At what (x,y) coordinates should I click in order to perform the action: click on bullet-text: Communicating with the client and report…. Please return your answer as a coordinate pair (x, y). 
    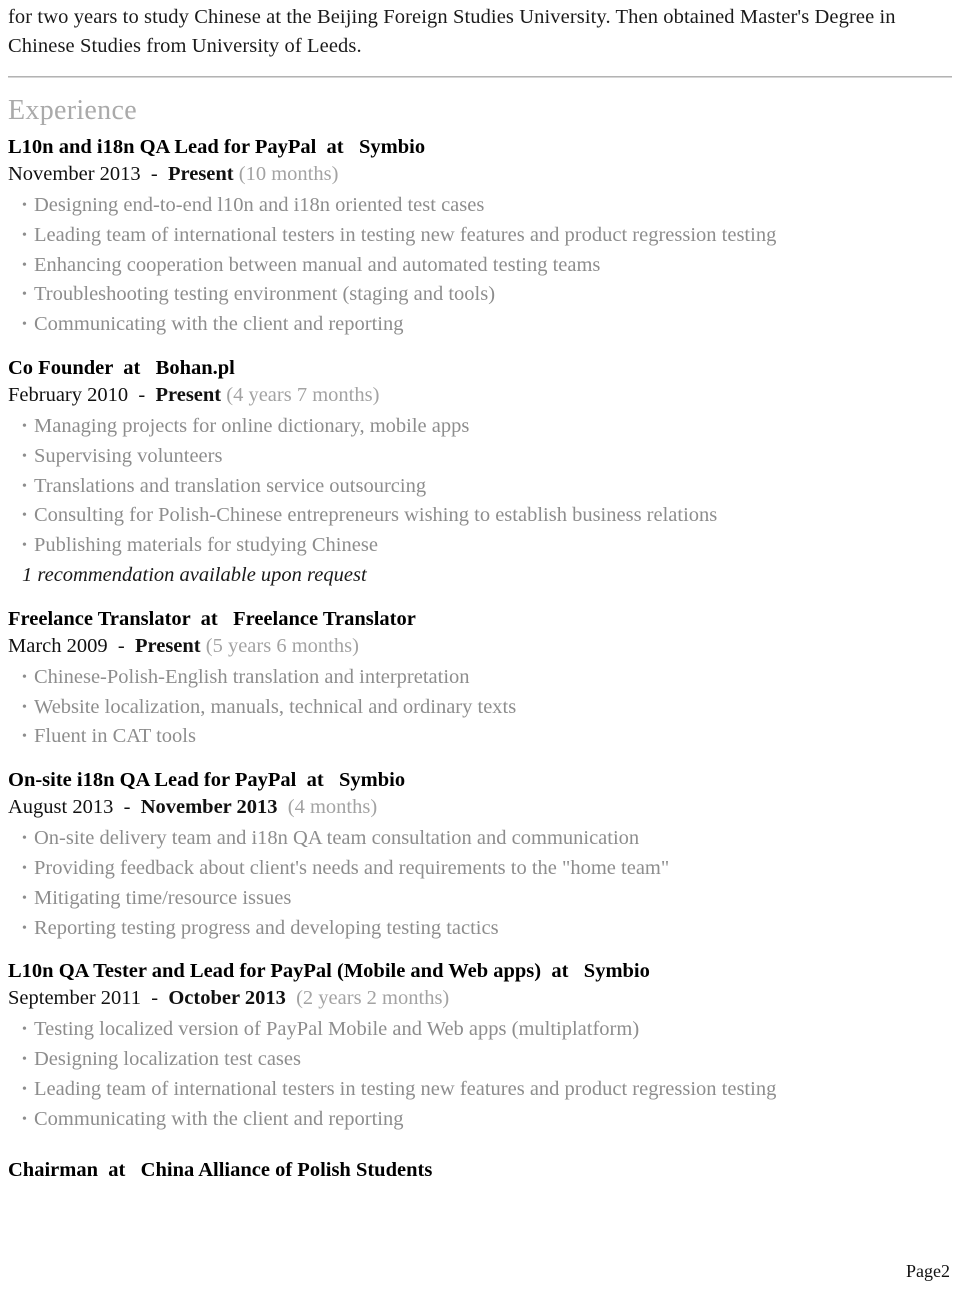
    Looking at the image, I should click on (219, 1118).